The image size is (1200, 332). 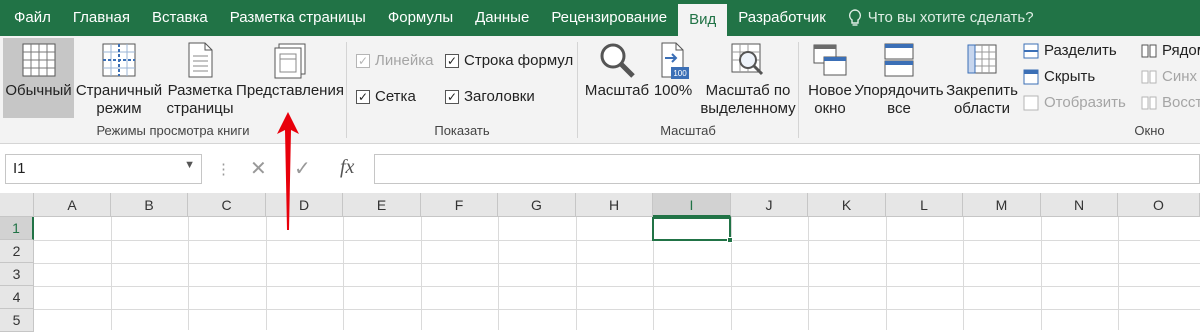 What do you see at coordinates (386, 96) in the screenshot?
I see `gridlines-checkbox: ✓ Сетка` at bounding box center [386, 96].